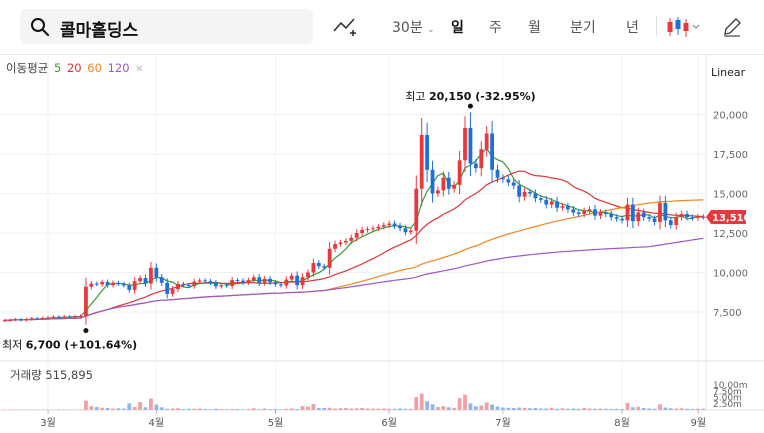 The width and height of the screenshot is (764, 433). I want to click on search-box: 콜마홀딩스, so click(166, 26).